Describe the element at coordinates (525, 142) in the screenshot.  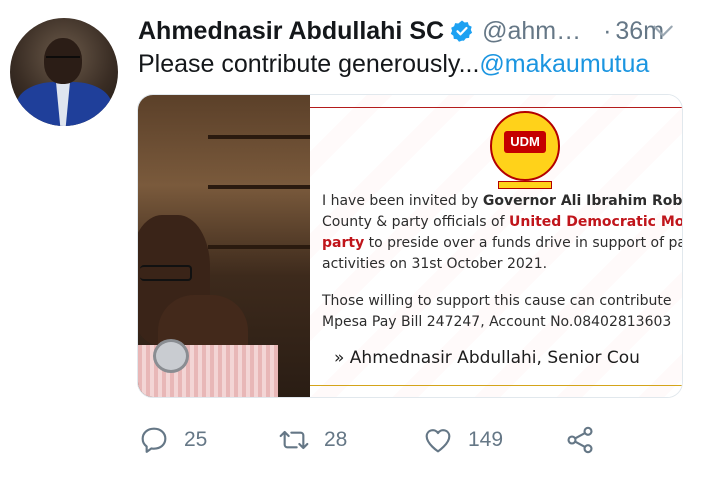
I see `logo-text: UDM` at that location.